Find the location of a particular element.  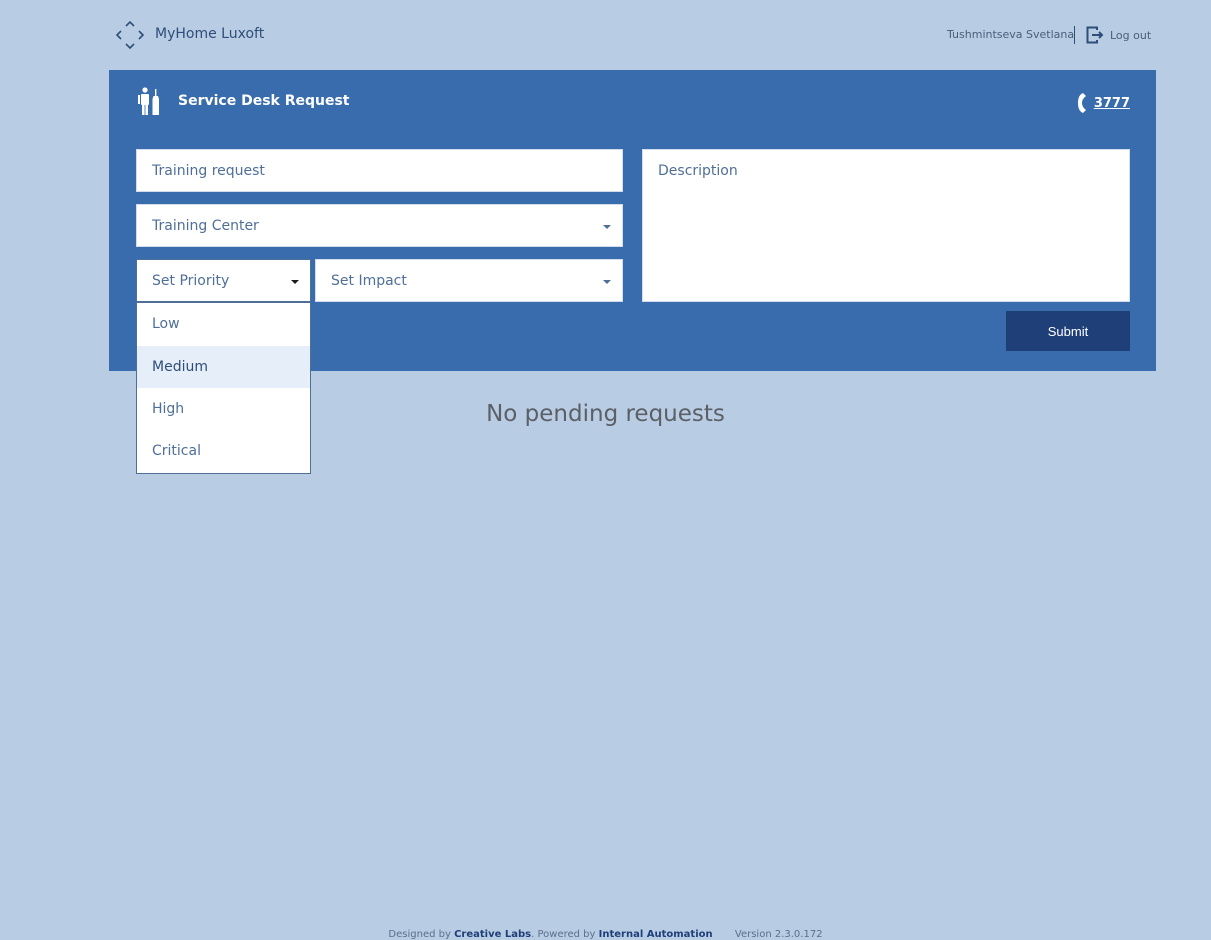

impact-value: Set Impact is located at coordinates (369, 281).